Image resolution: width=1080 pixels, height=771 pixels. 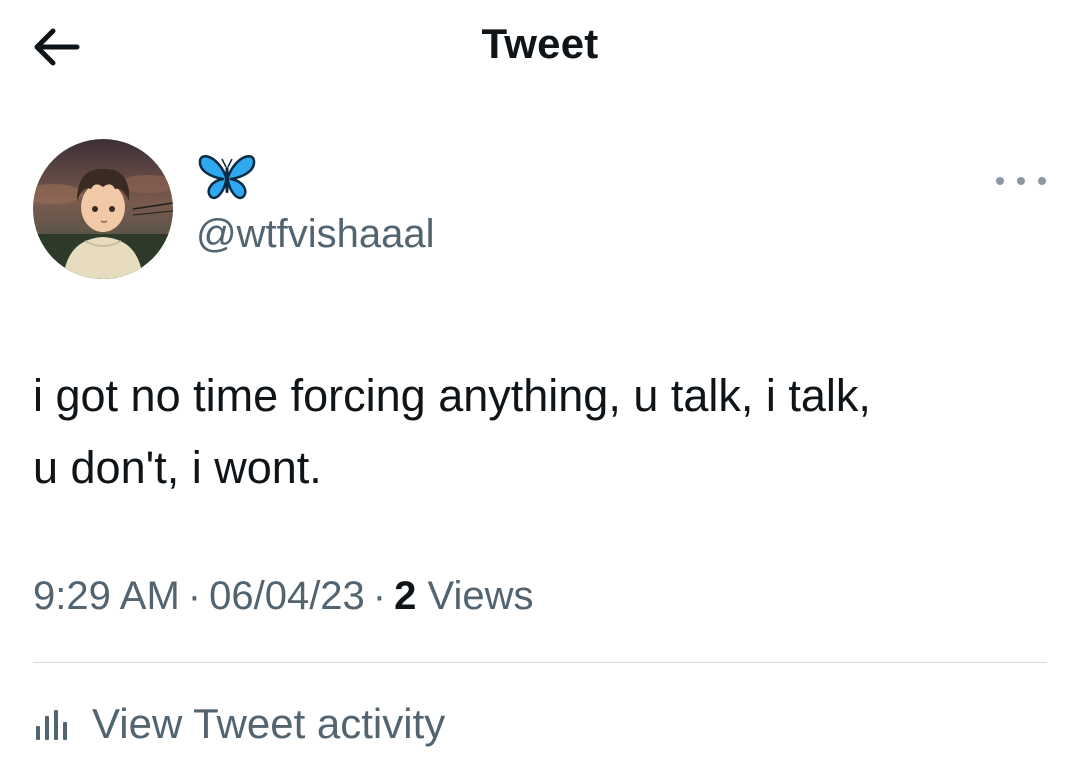 I want to click on tweet-meta: 9:29 AM · 06/04/23 · 2 Views, so click(x=283, y=596).